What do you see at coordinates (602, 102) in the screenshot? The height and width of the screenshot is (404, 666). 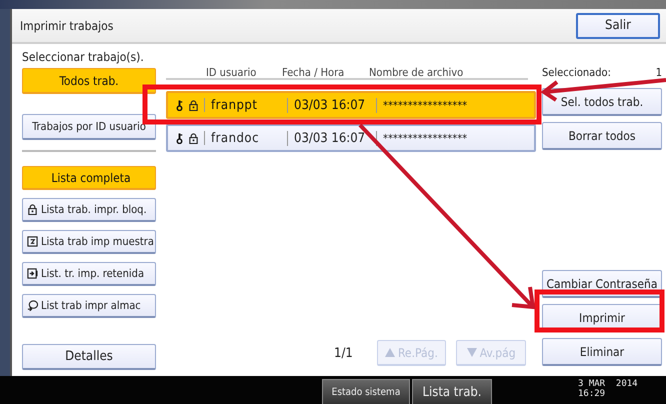 I see `action-button: Sel. todos trab.` at bounding box center [602, 102].